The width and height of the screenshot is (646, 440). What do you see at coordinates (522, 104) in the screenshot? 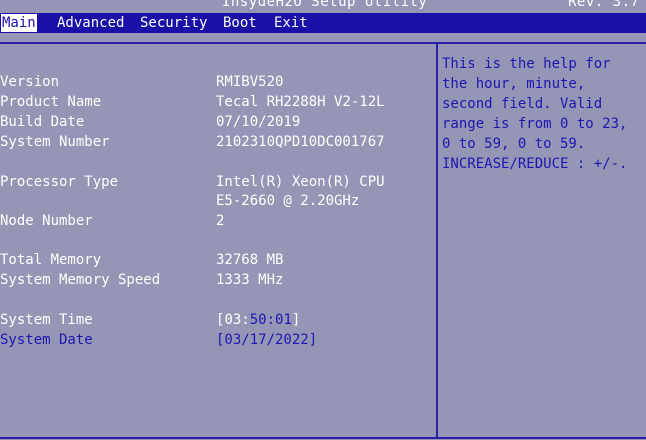
I see `help-line: second field. Valid` at bounding box center [522, 104].